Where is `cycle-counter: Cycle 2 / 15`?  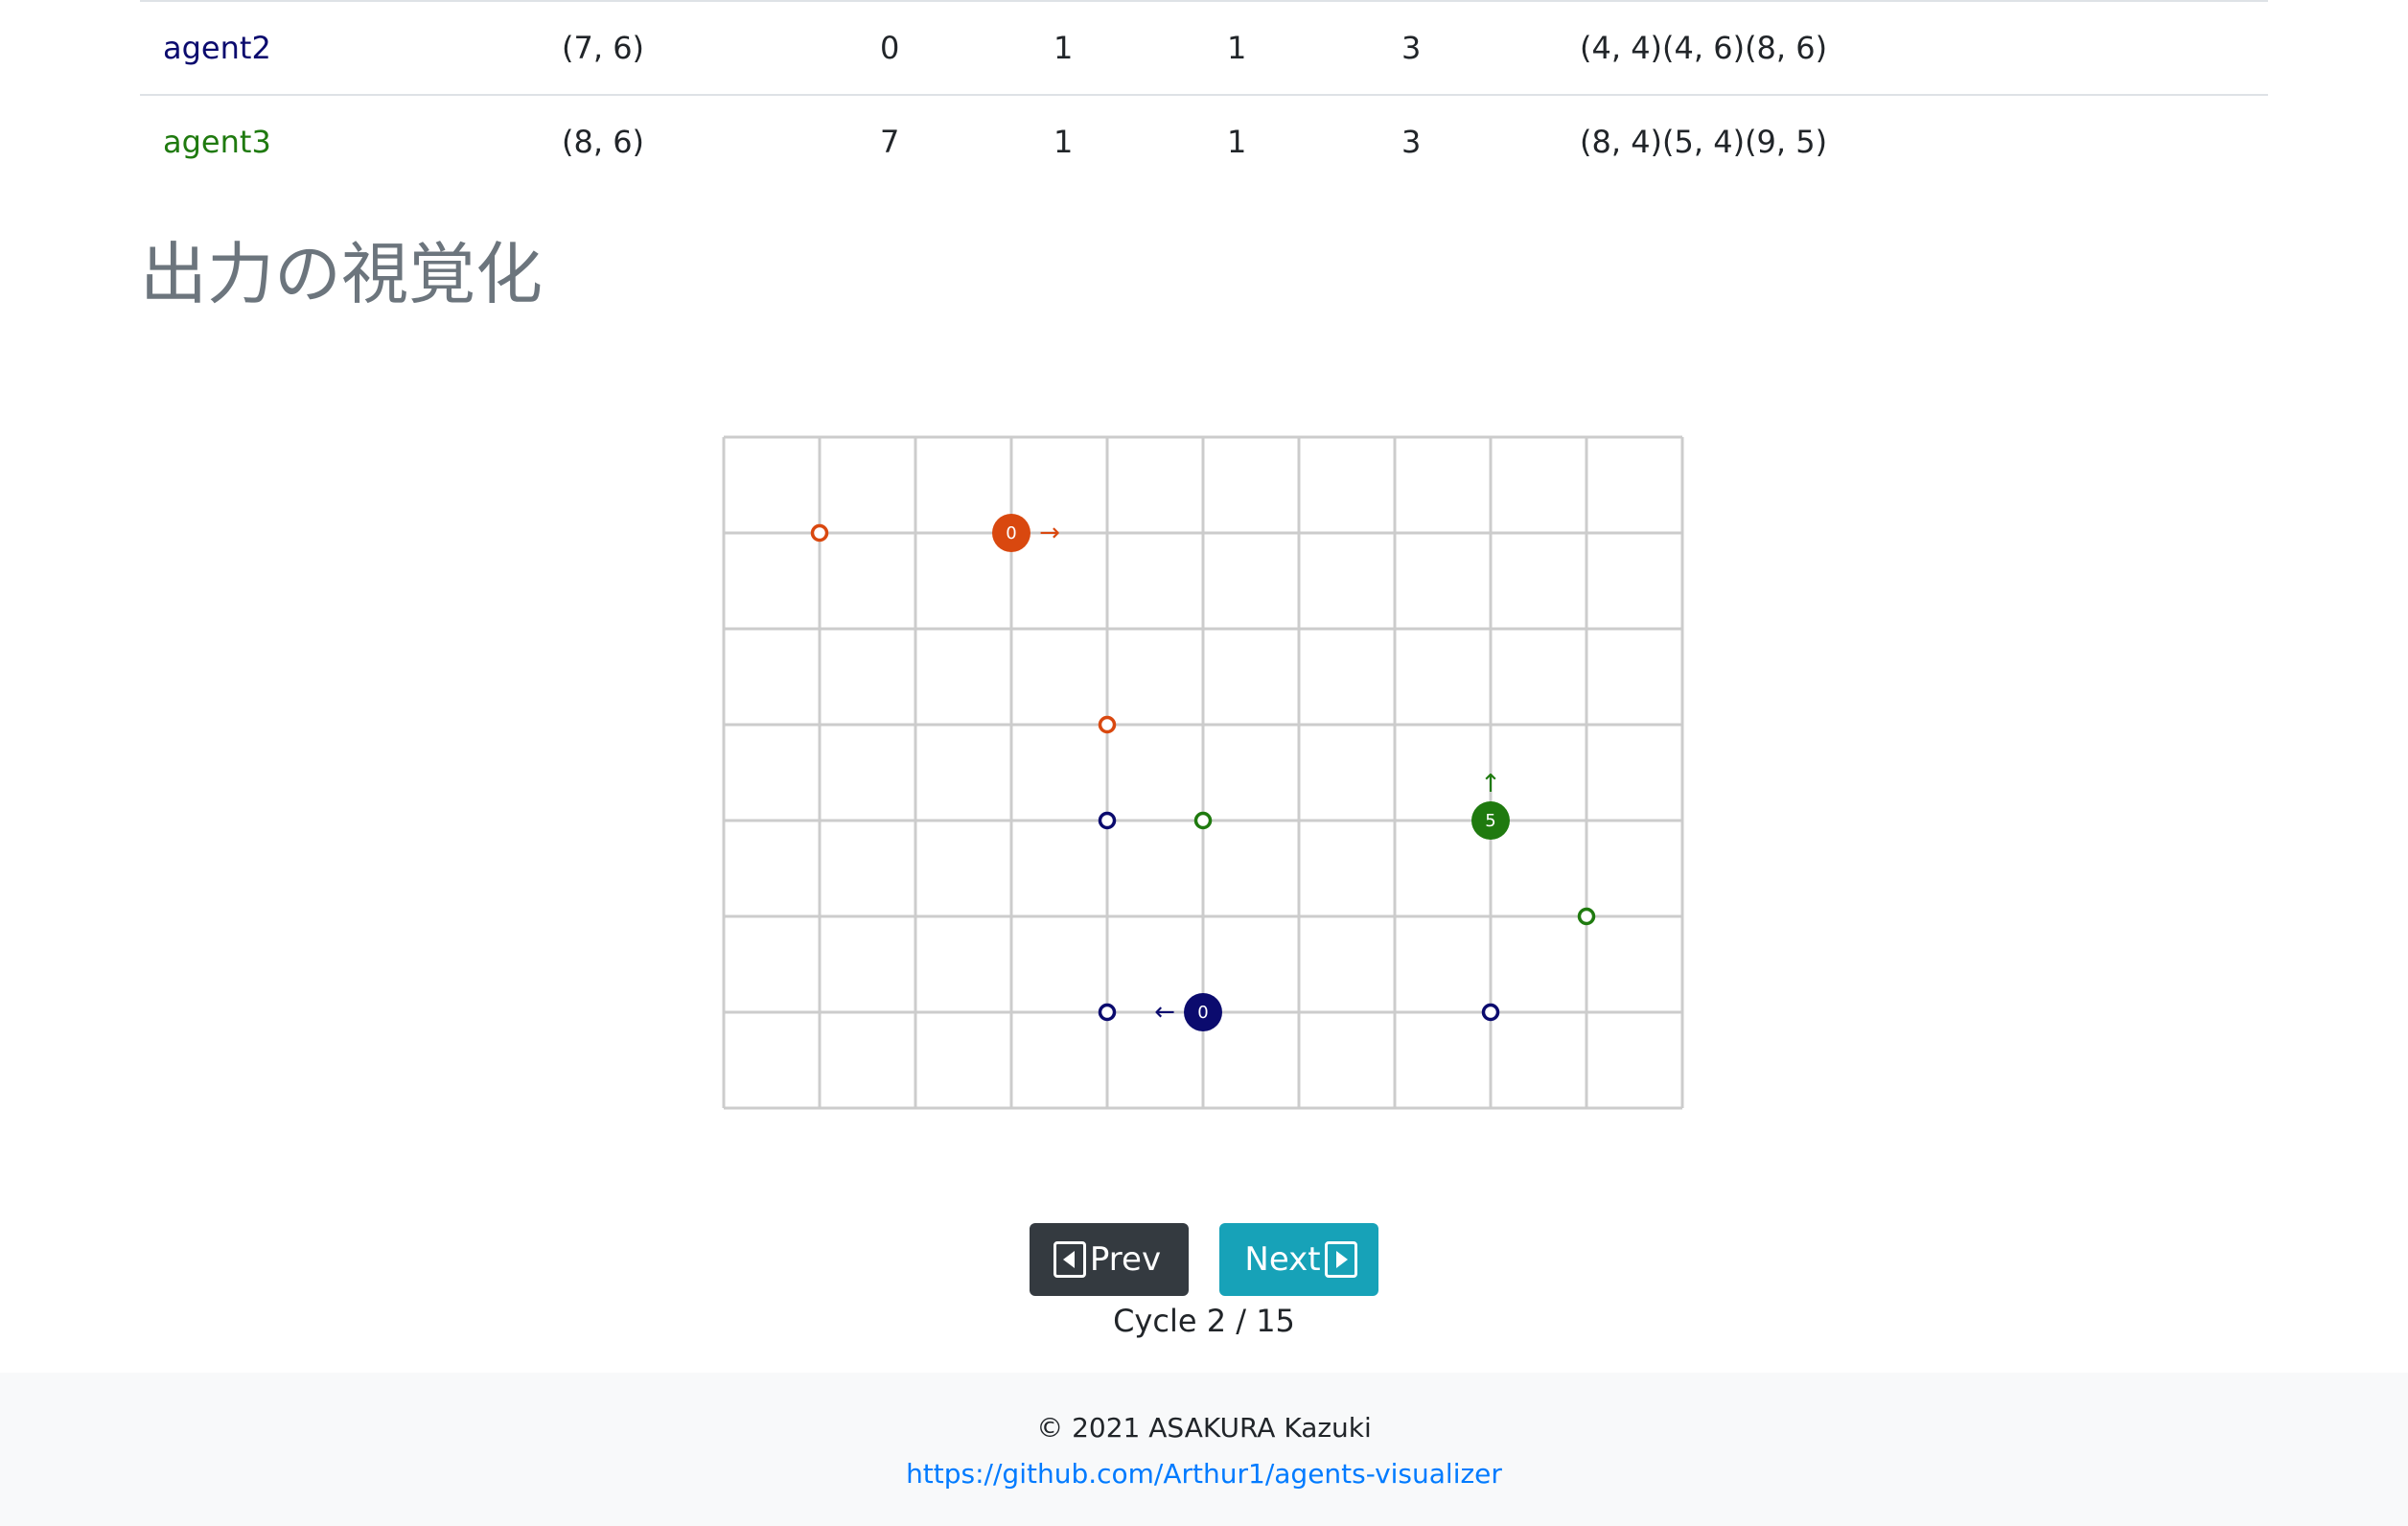 cycle-counter: Cycle 2 / 15 is located at coordinates (1204, 1321).